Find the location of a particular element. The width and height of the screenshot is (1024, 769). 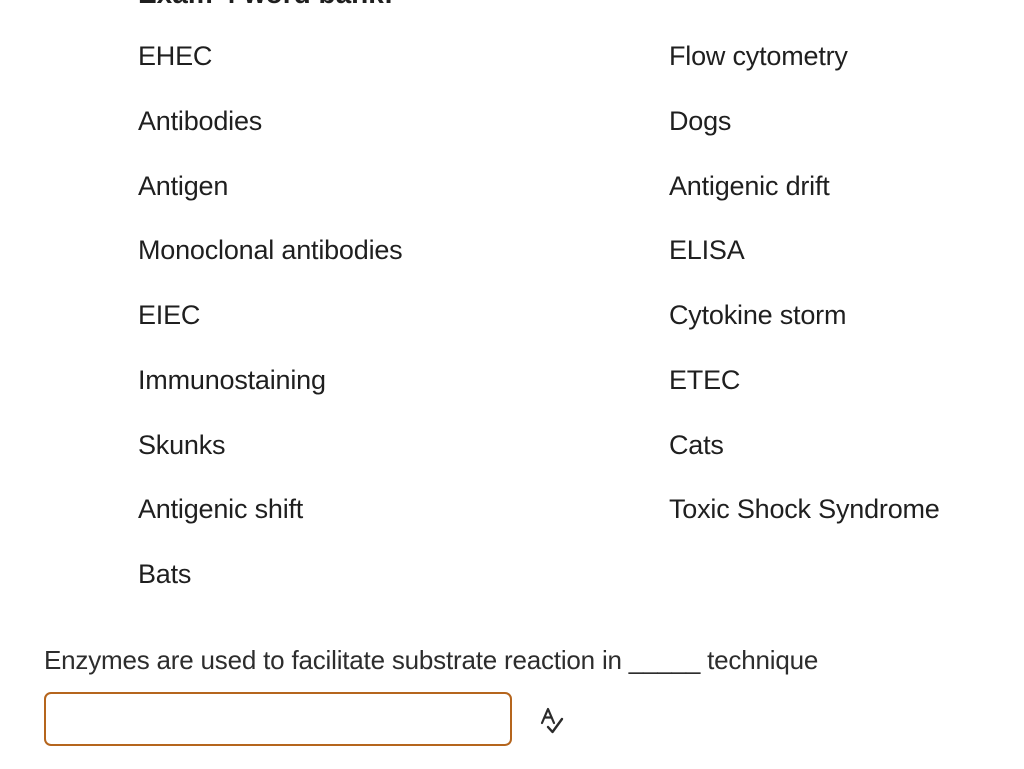

word-bank-item: ETEC is located at coordinates (705, 379).